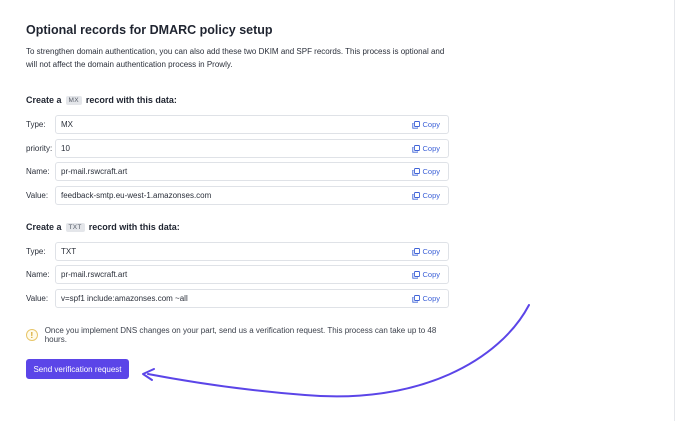 The width and height of the screenshot is (688, 421). I want to click on mx-heading-prefix: Create a, so click(44, 100).